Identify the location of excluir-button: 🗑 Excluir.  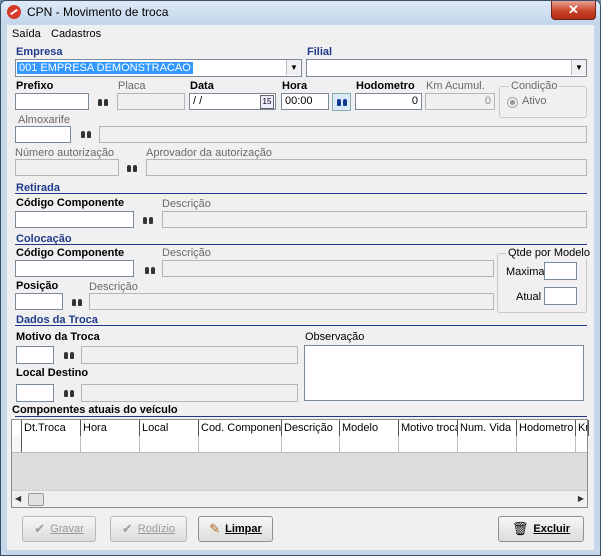
(541, 529).